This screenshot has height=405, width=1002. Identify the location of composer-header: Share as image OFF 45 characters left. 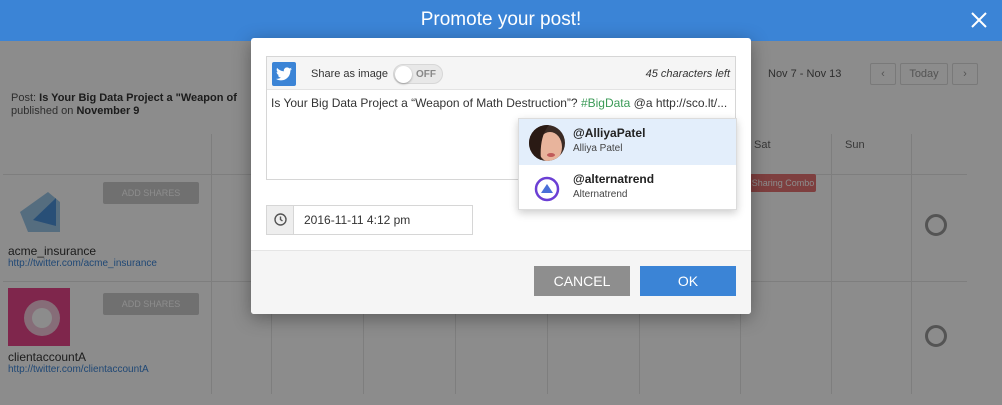
(501, 73).